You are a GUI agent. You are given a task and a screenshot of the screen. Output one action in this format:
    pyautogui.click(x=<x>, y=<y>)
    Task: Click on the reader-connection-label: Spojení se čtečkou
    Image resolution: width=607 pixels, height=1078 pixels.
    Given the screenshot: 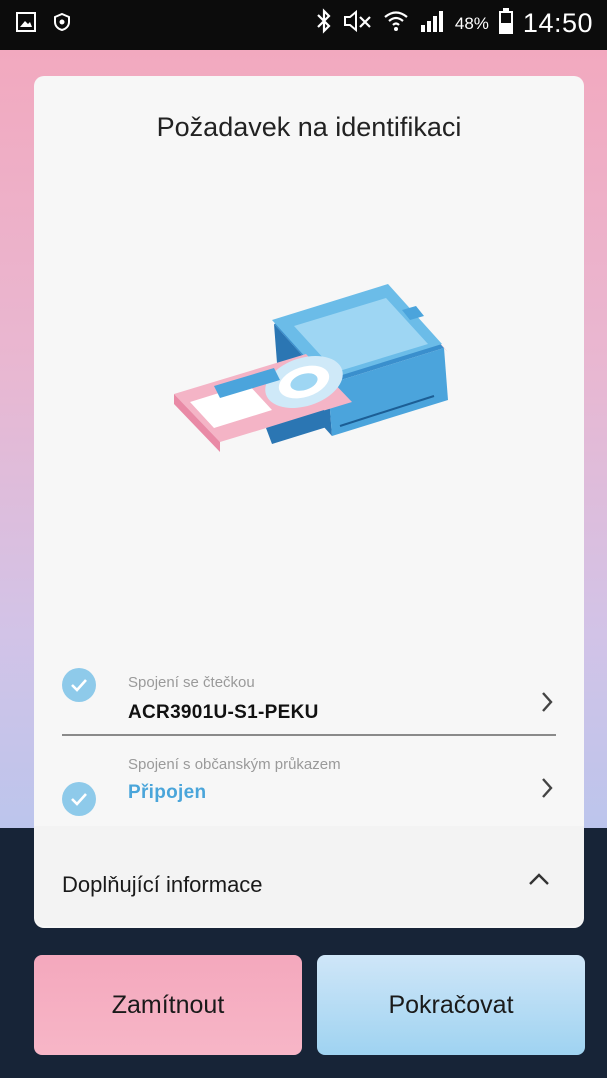 What is the action you would take?
    pyautogui.click(x=191, y=682)
    